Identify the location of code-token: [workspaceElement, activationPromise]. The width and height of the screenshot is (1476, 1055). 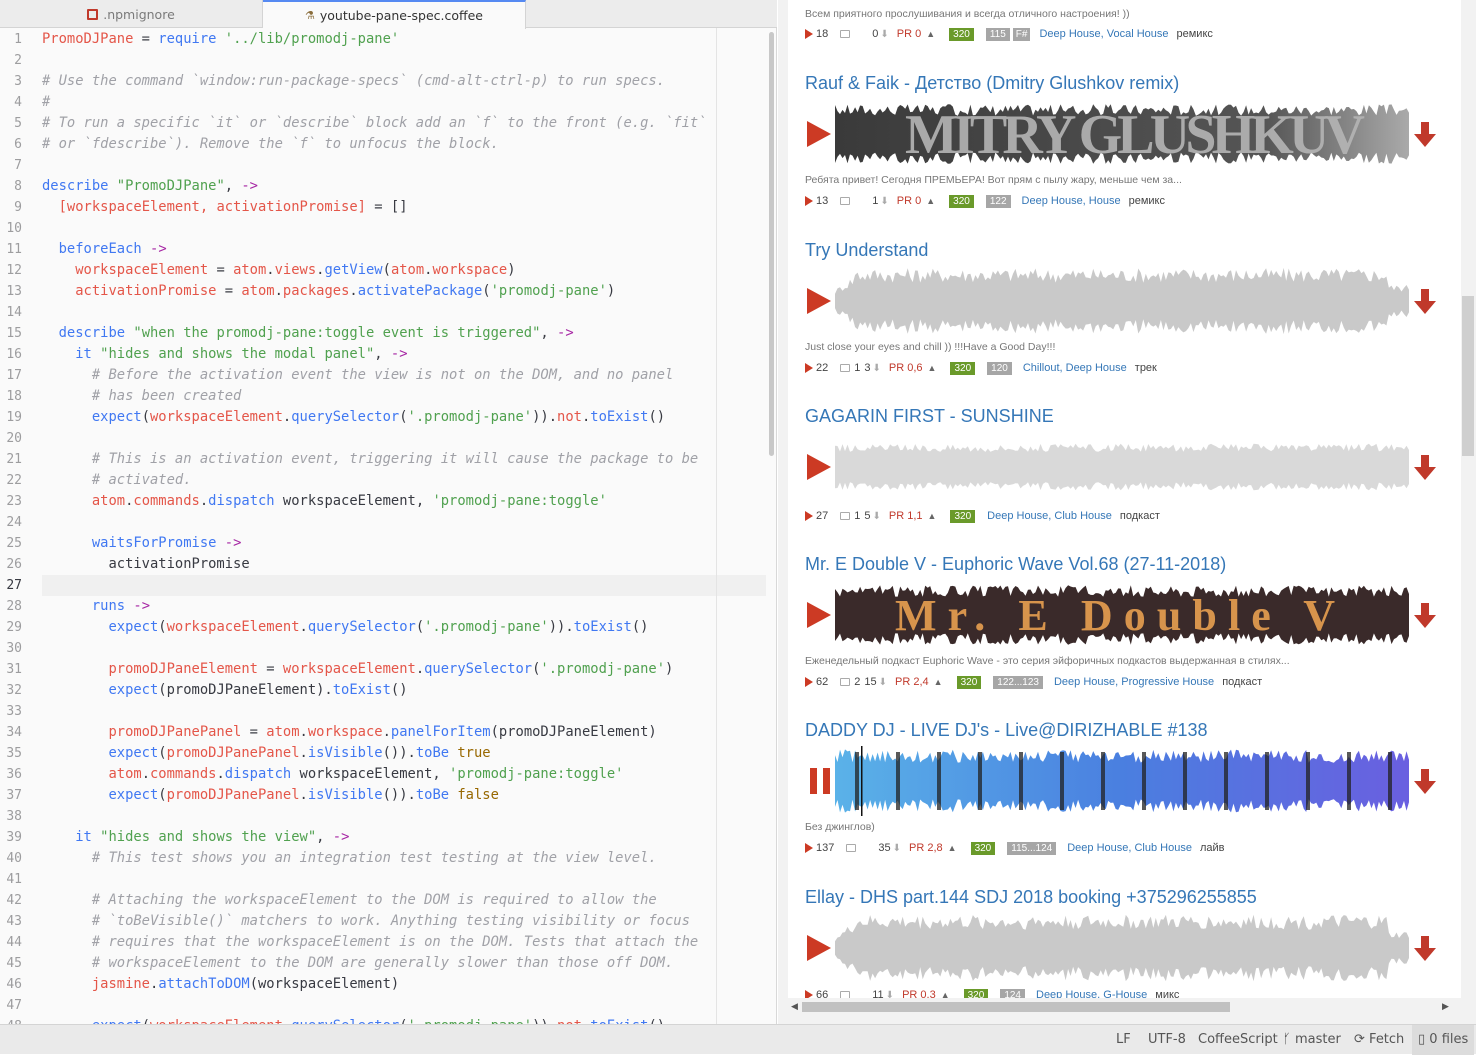
(212, 207).